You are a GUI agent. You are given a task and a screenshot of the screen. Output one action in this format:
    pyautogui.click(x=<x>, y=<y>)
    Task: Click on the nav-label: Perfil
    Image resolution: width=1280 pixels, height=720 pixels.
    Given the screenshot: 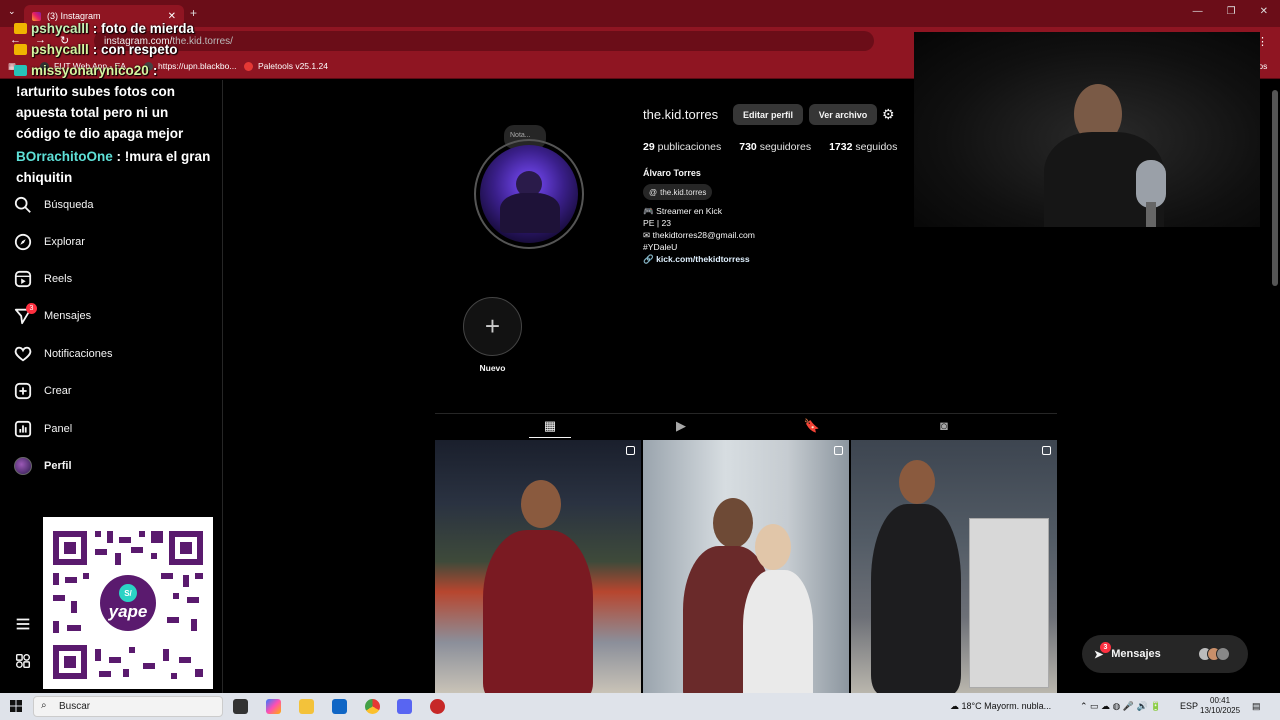 What is the action you would take?
    pyautogui.click(x=58, y=466)
    